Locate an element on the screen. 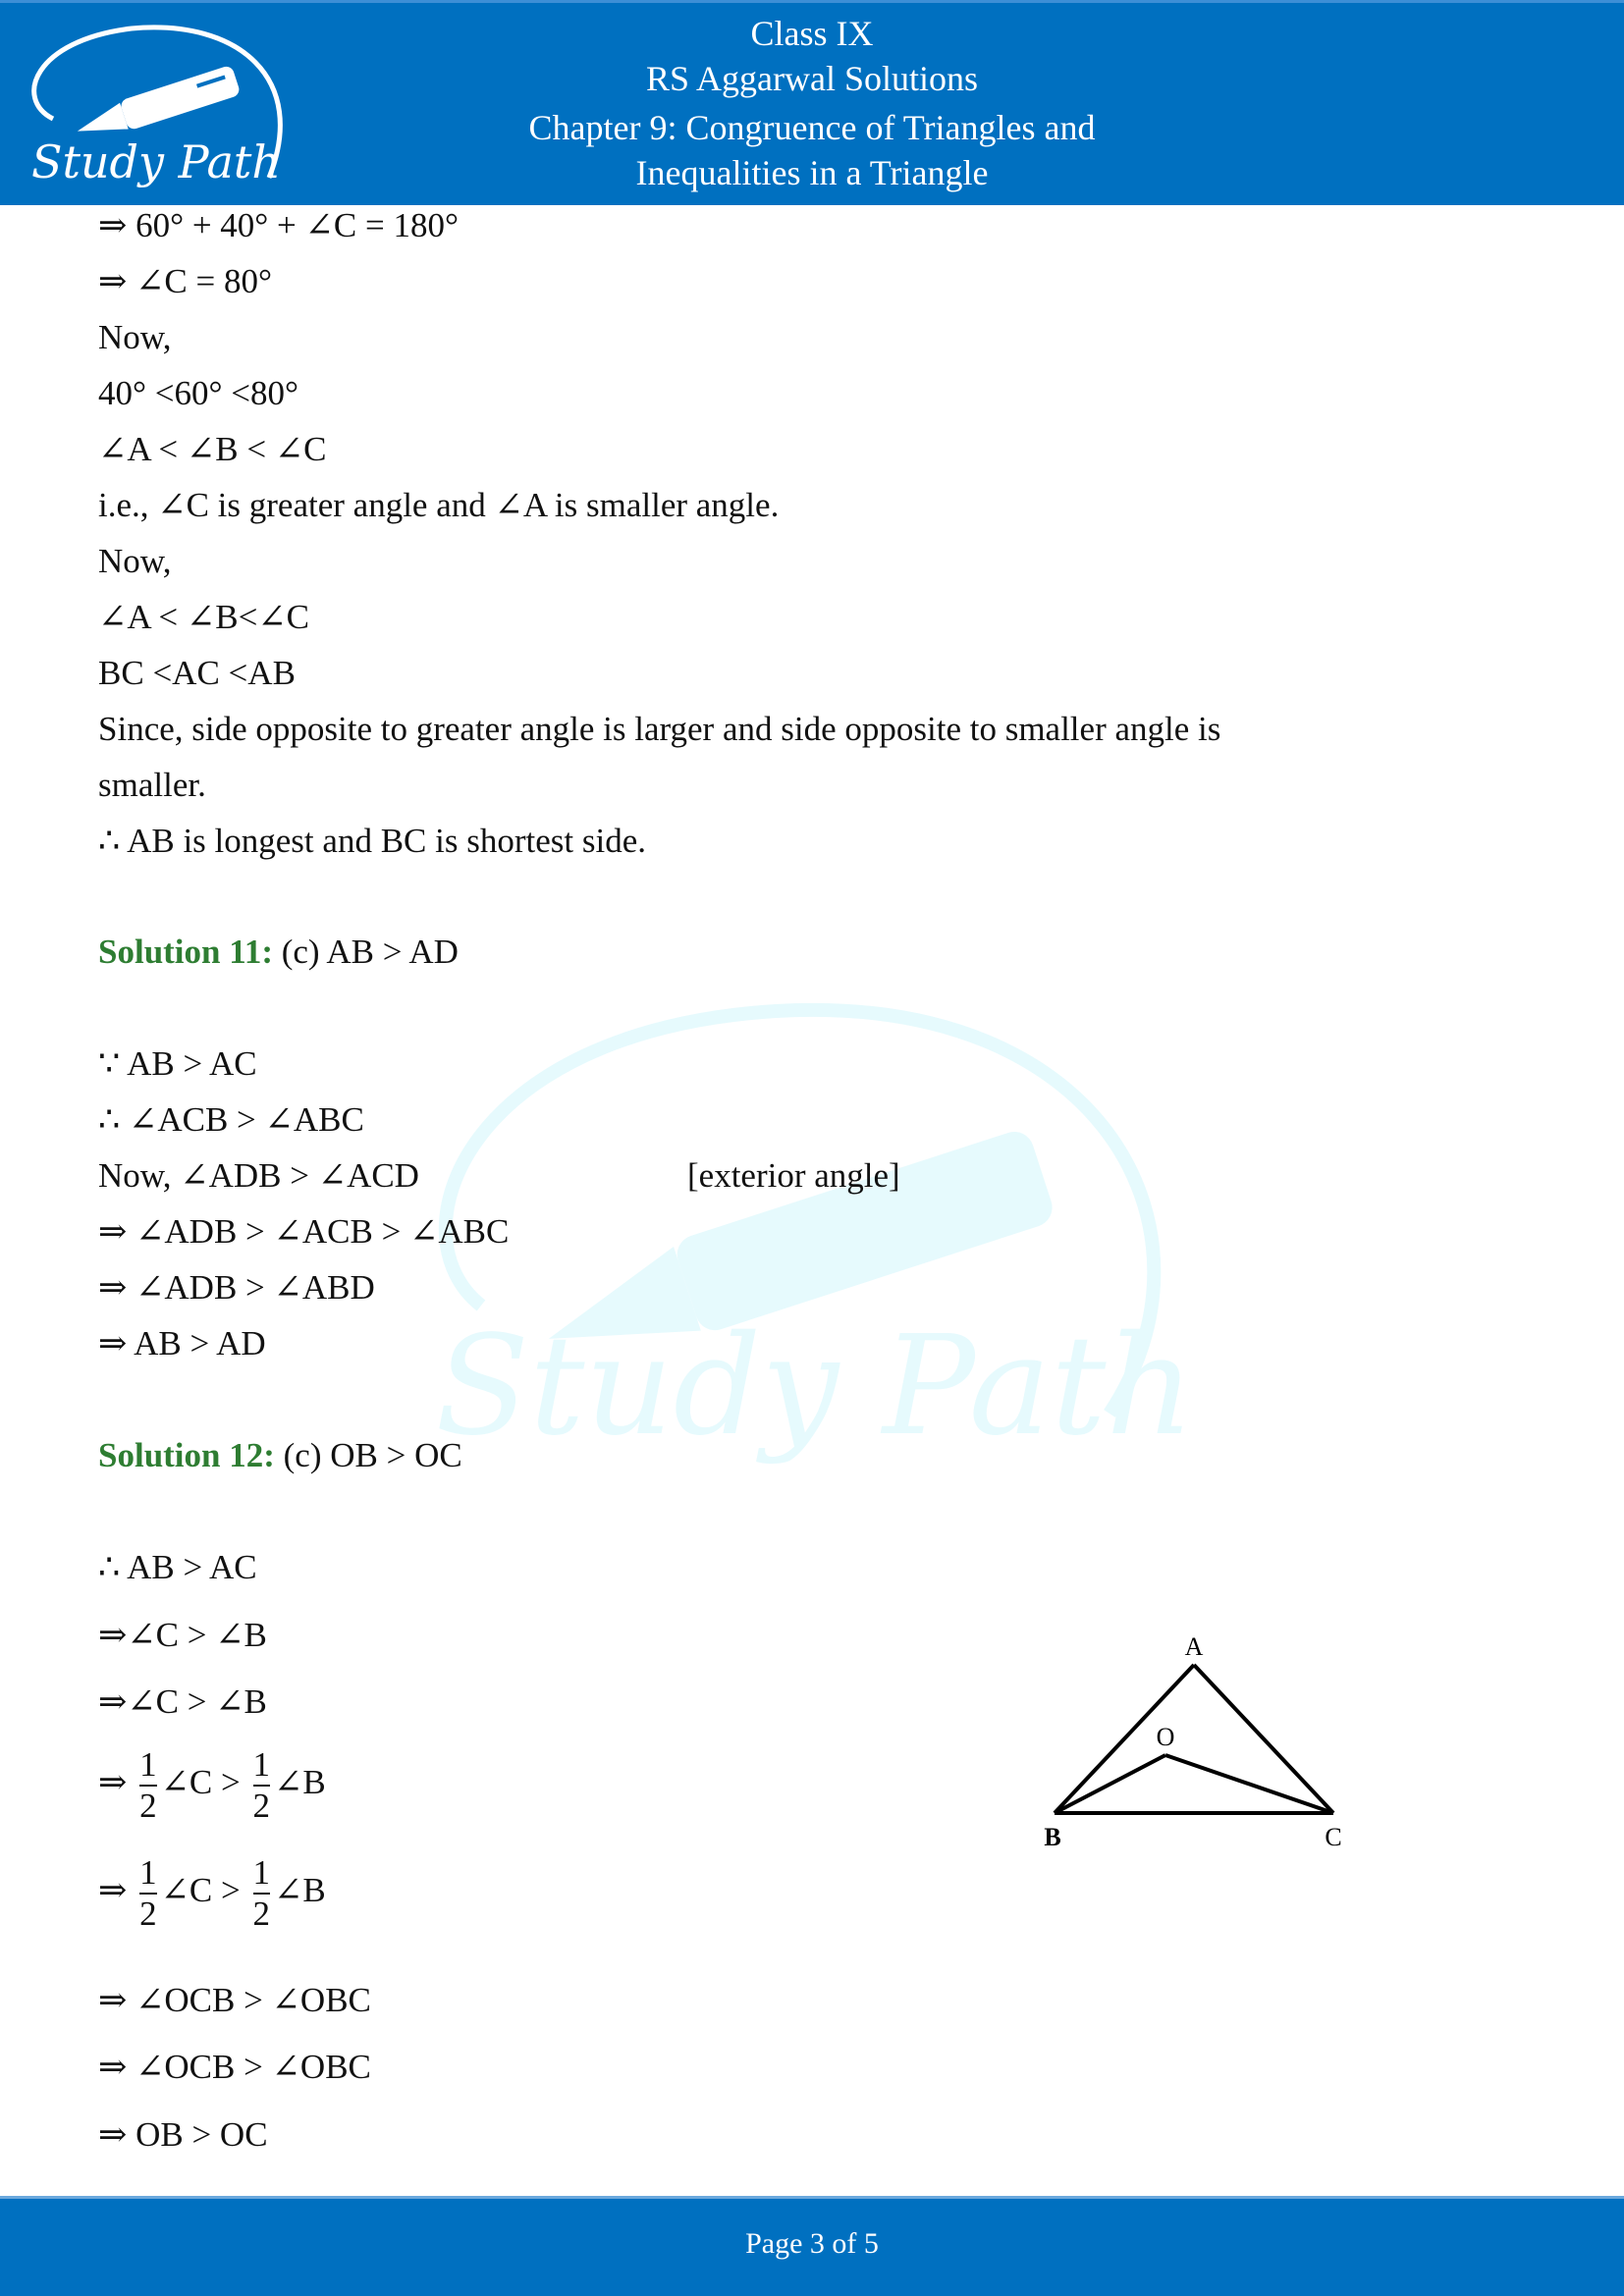 The image size is (1624, 2296). header-chapter-line1: Chapter 9: Congruence of Triangles and is located at coordinates (812, 127).